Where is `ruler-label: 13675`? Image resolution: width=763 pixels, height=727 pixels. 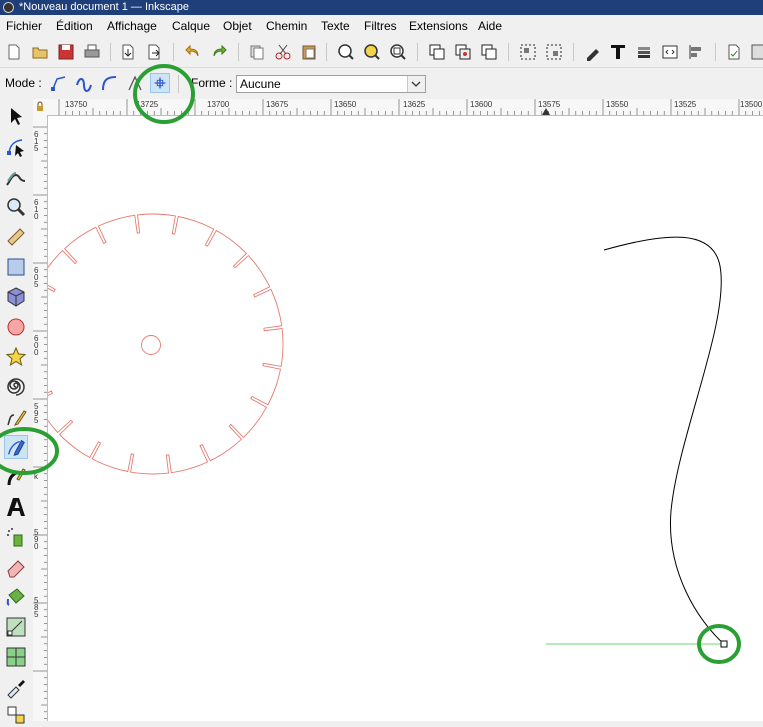 ruler-label: 13675 is located at coordinates (277, 104).